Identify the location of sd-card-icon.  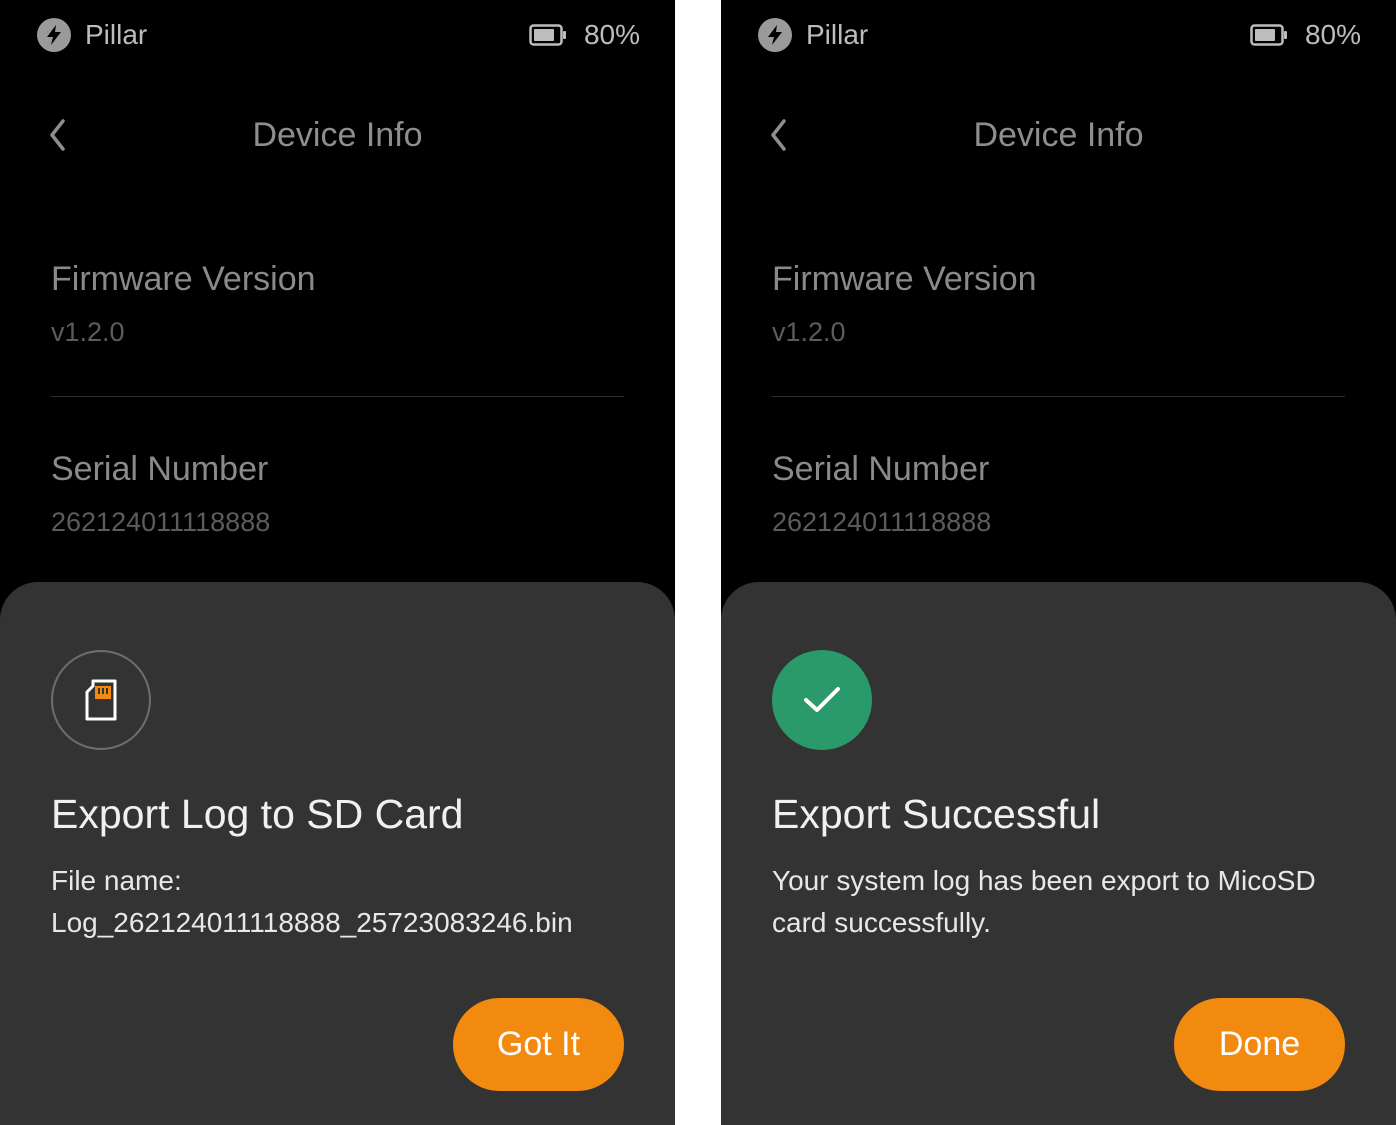
(101, 700).